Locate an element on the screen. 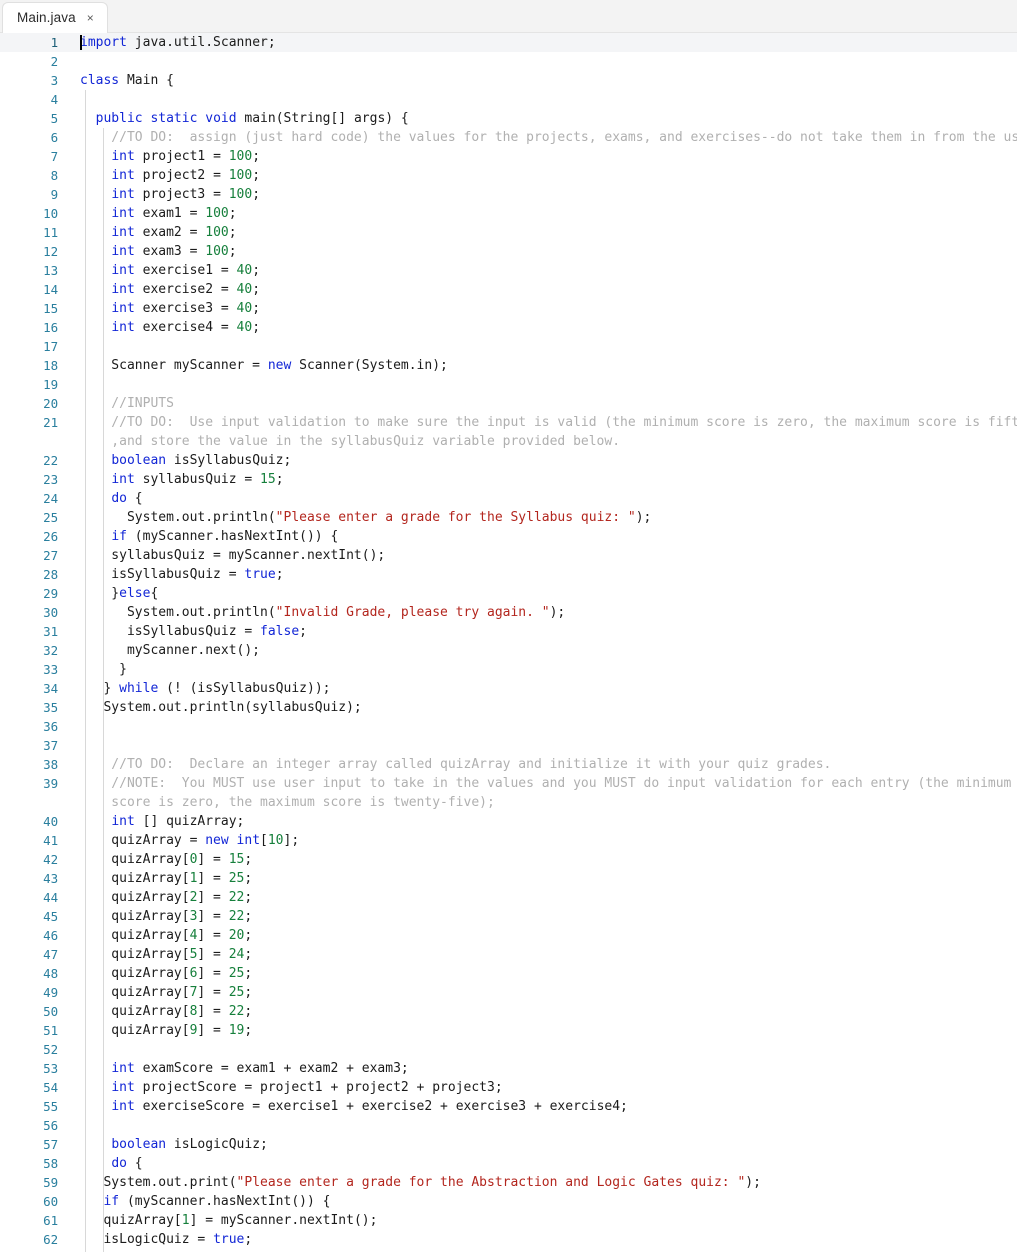  code-line: 4 is located at coordinates (508, 99).